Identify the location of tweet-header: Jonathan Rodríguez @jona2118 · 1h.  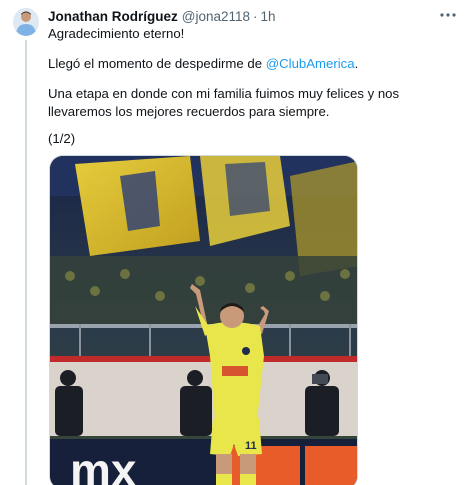
(256, 16).